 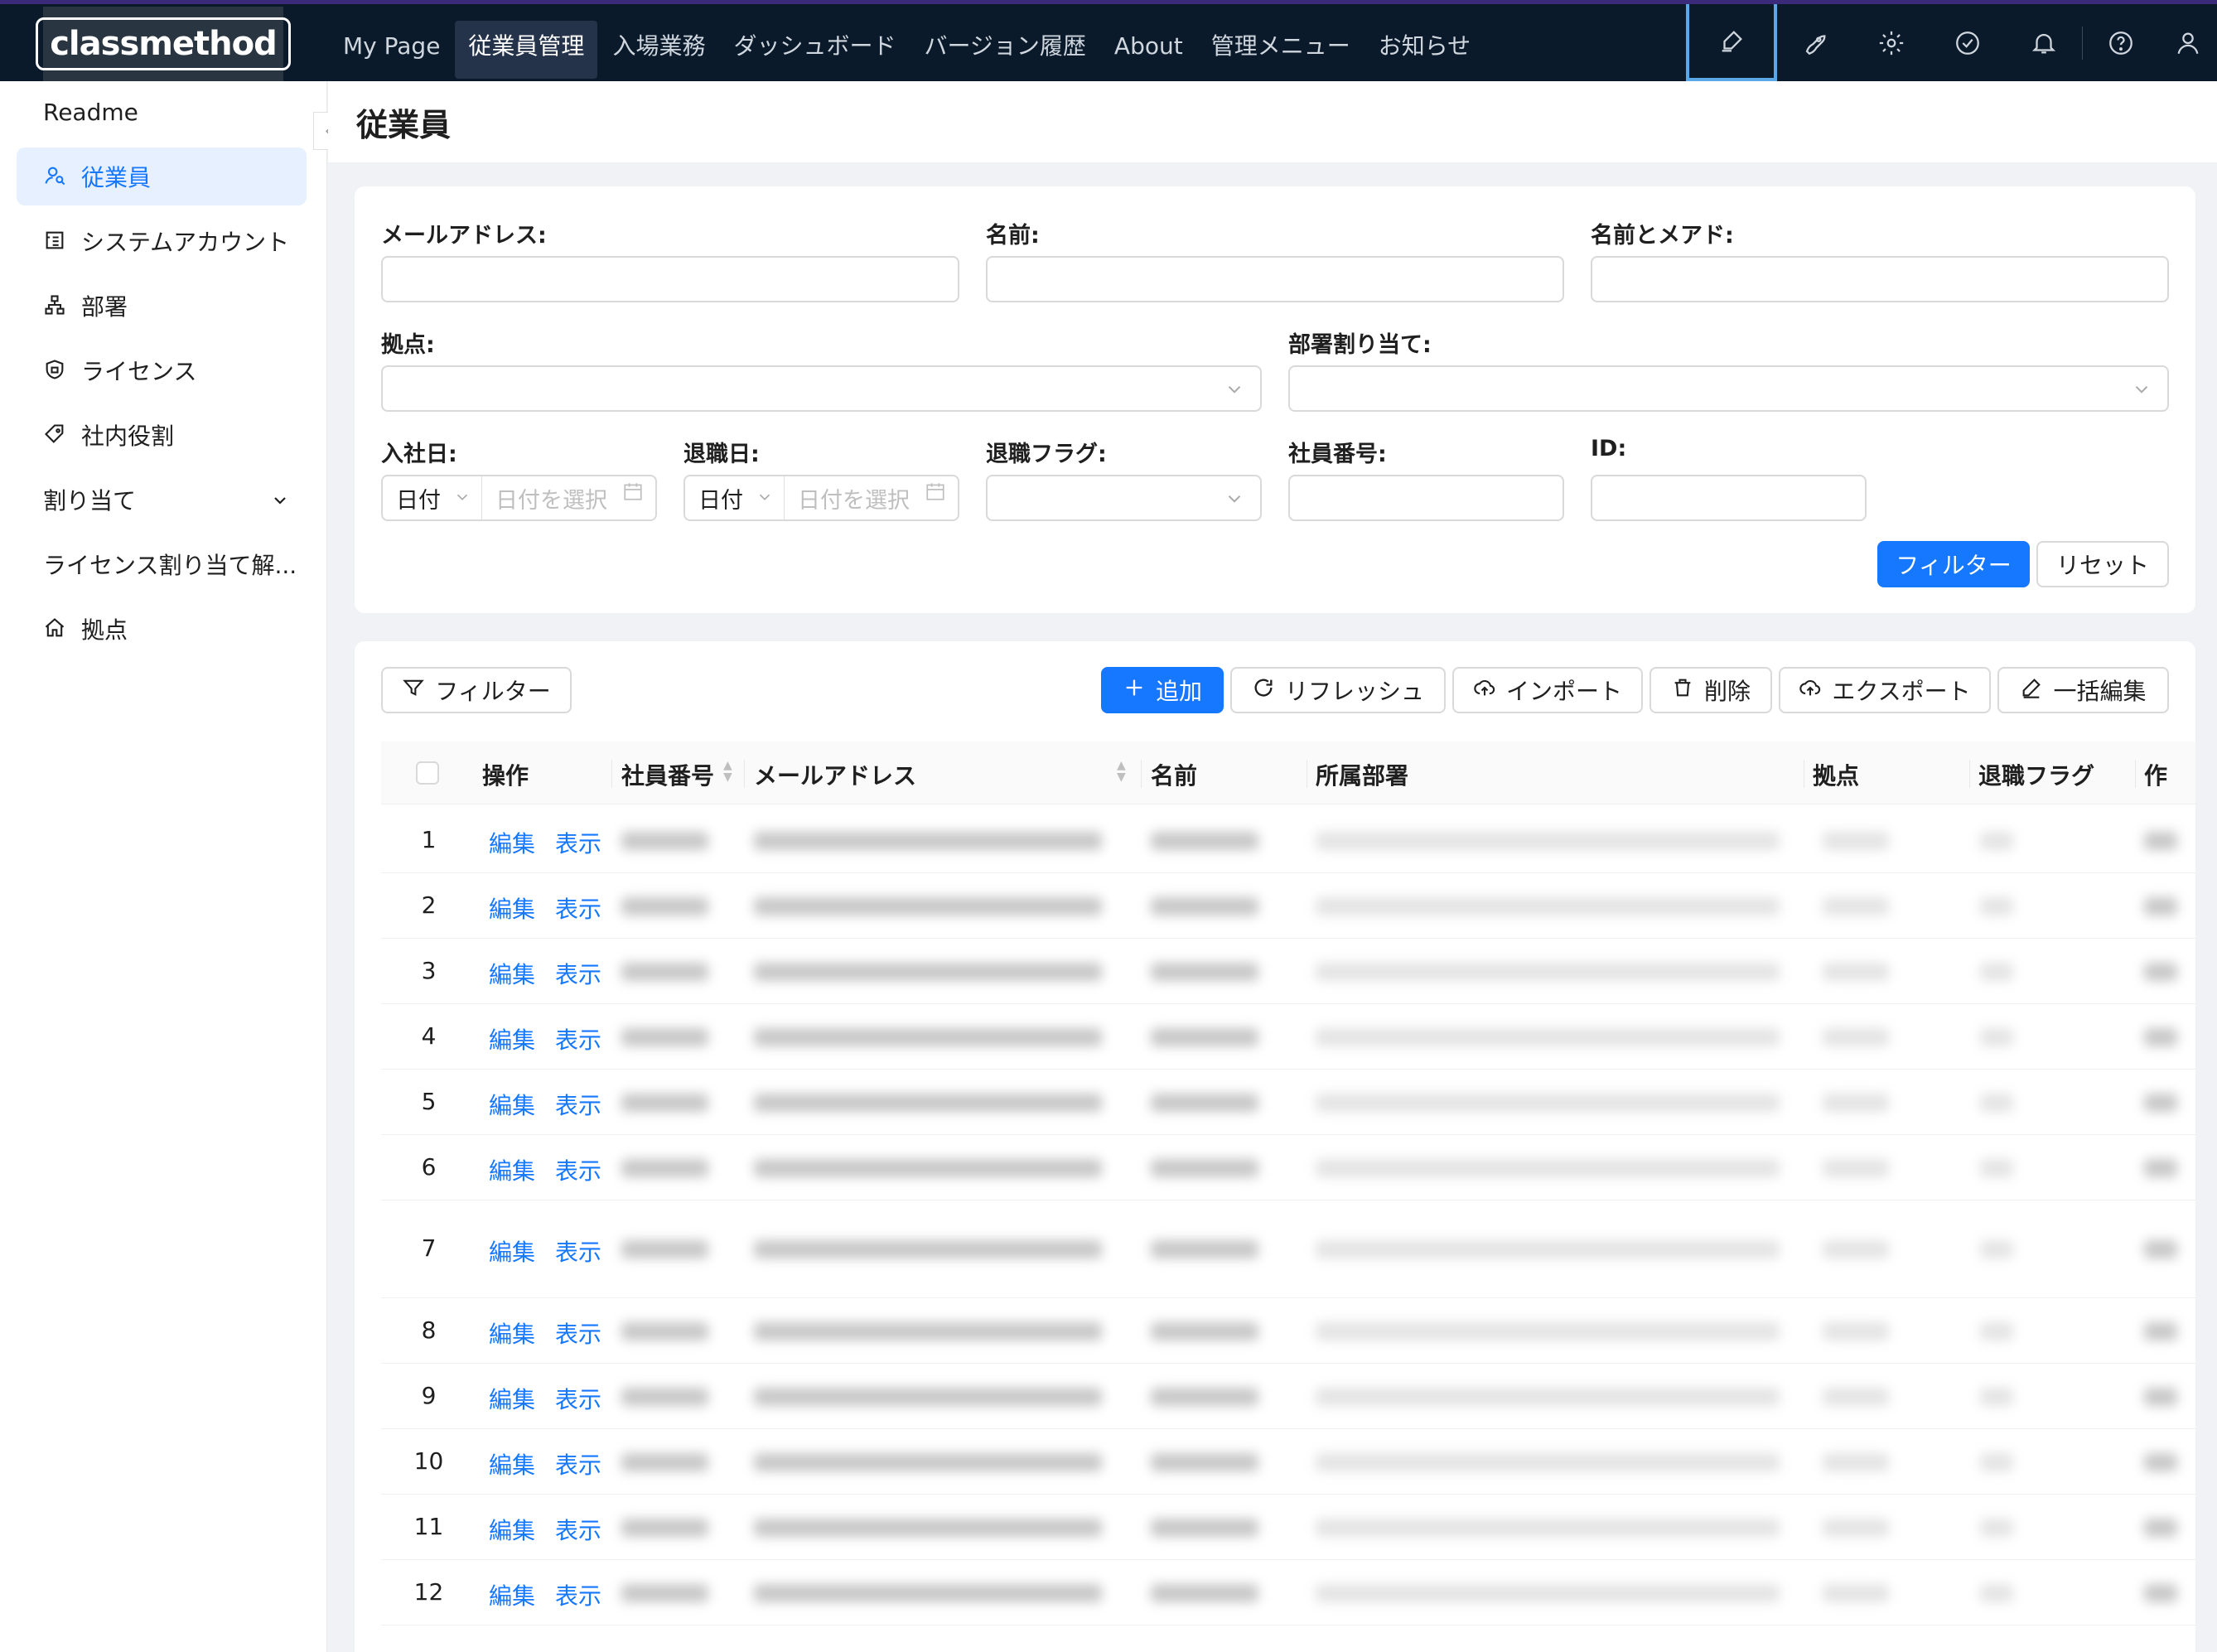 I want to click on leave-date-picker: 日付 日付を選択, so click(x=821, y=498).